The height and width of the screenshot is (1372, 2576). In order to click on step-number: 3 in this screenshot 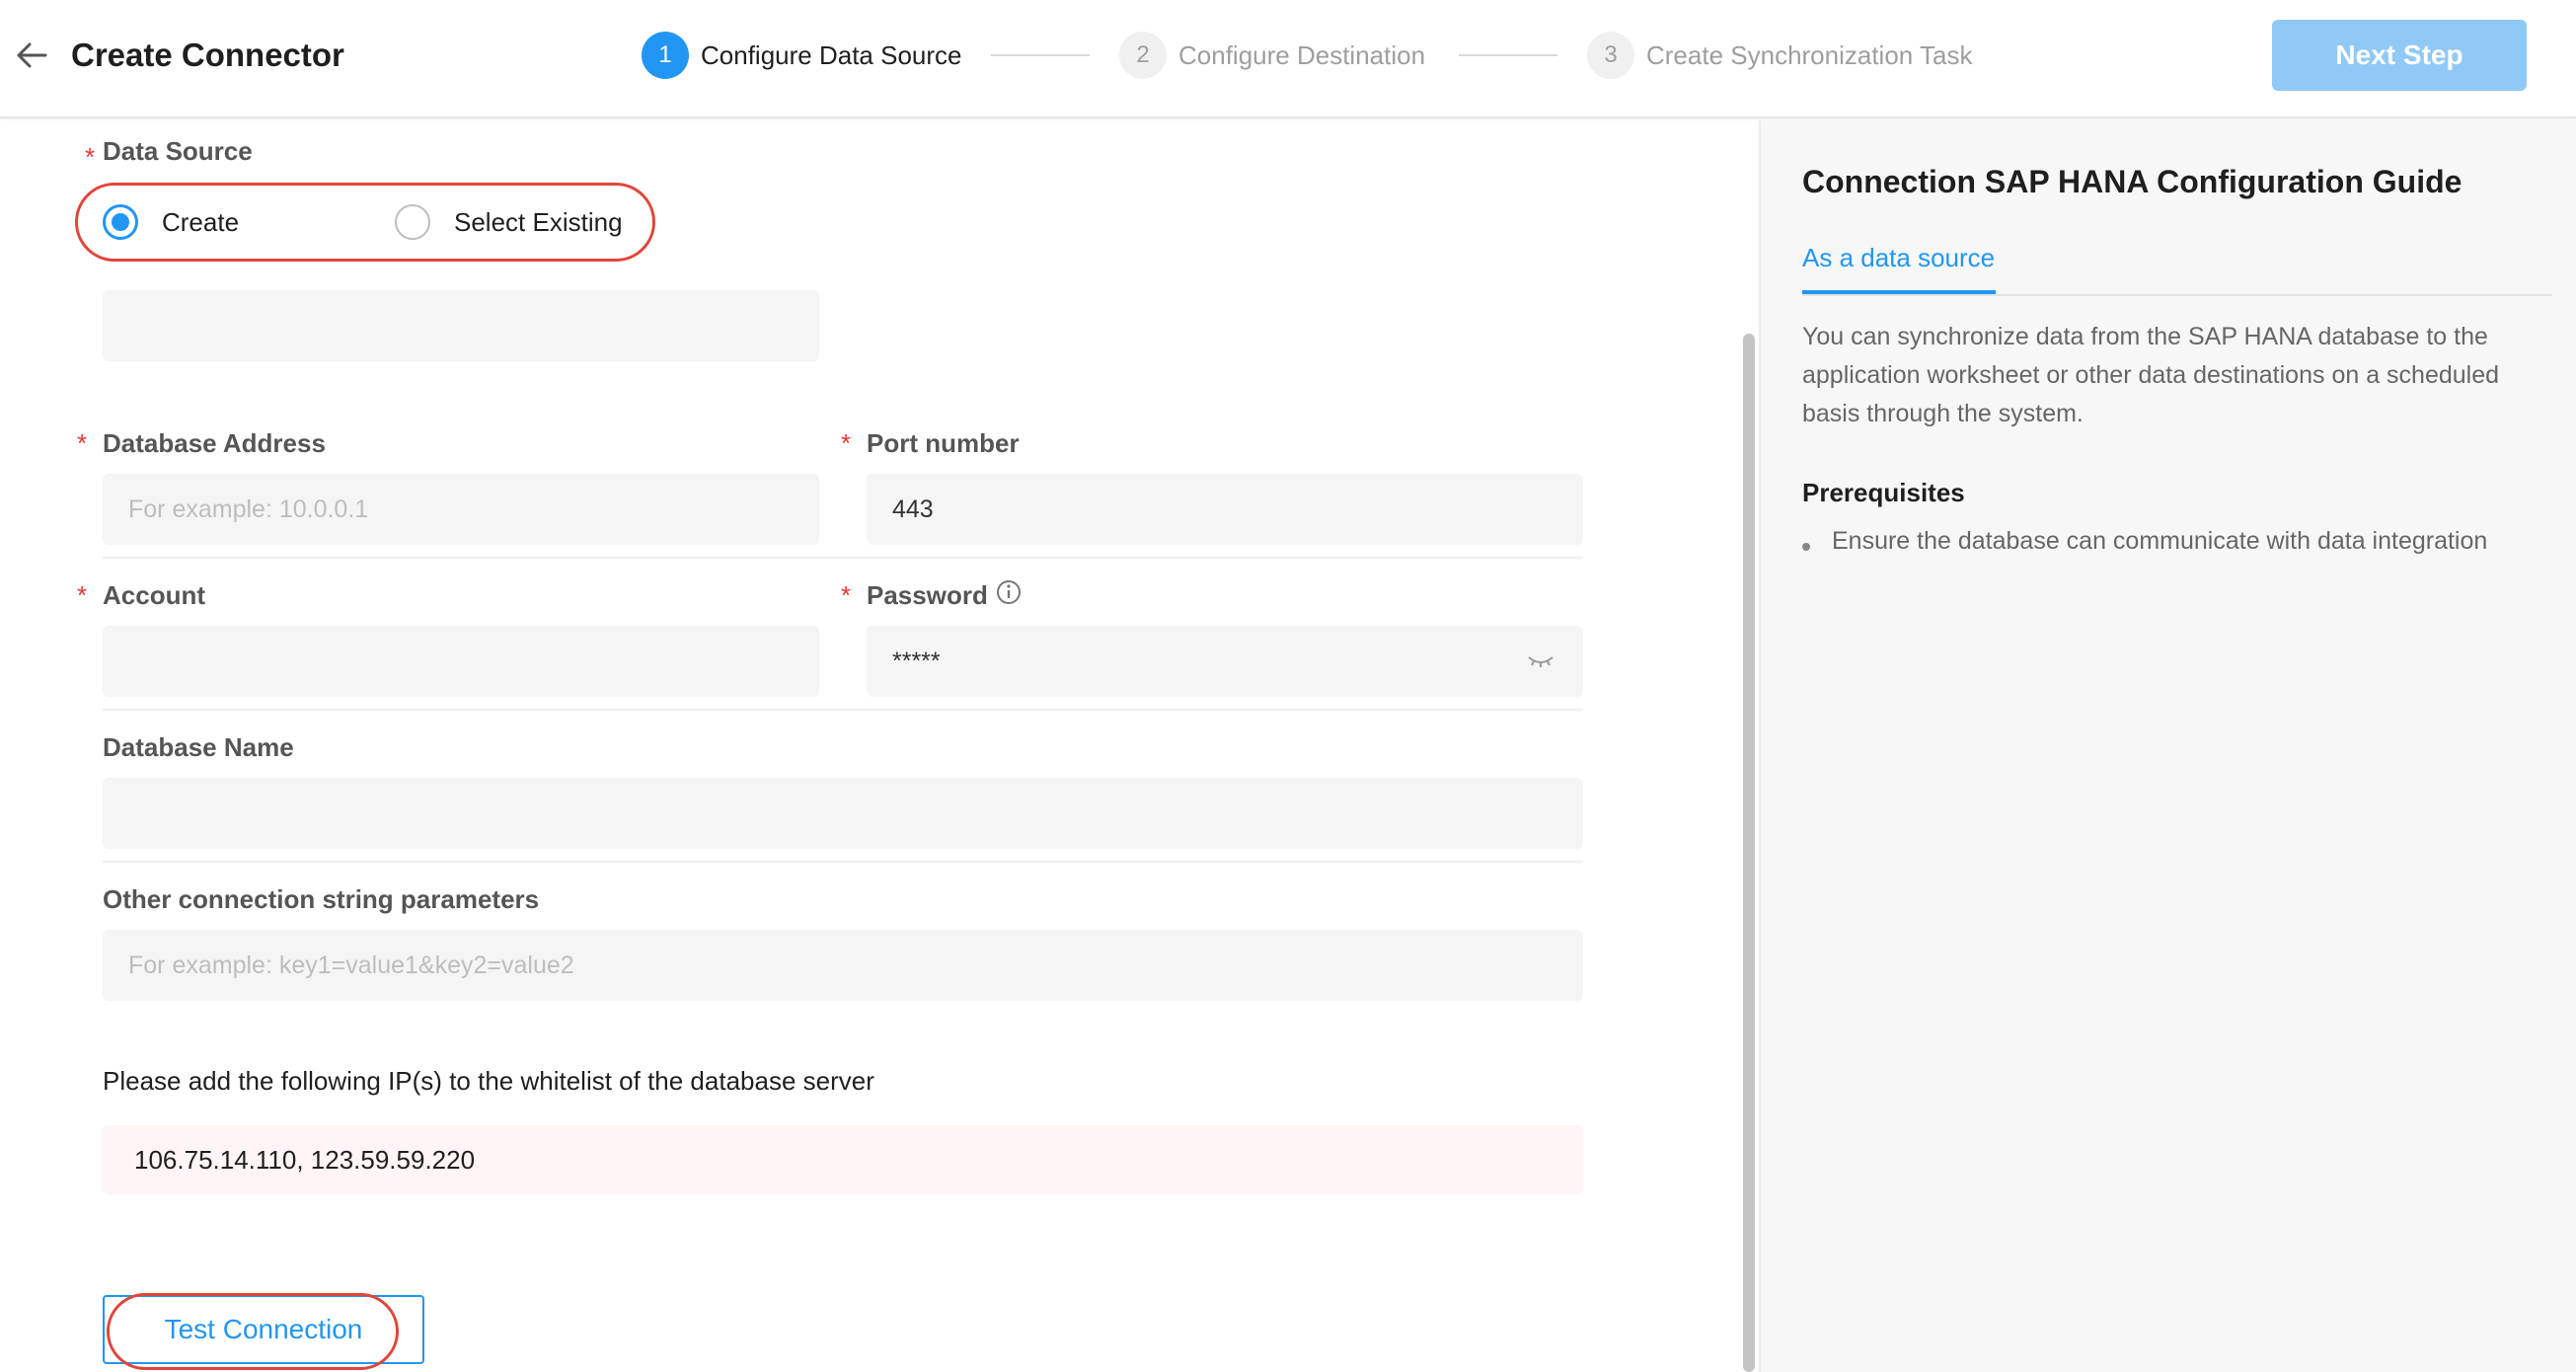, I will do `click(1610, 55)`.